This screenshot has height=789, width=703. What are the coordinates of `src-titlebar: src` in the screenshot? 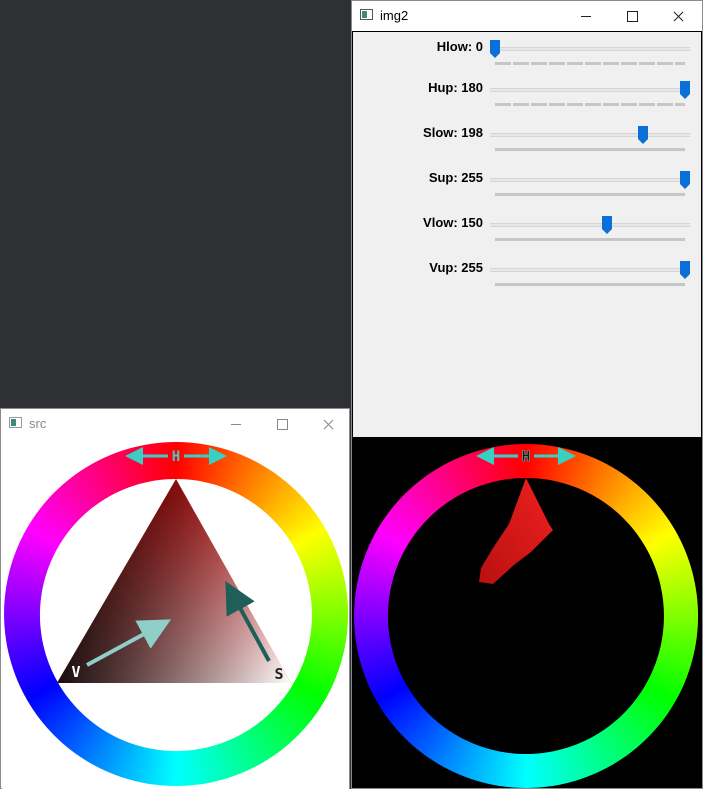 It's located at (175, 424).